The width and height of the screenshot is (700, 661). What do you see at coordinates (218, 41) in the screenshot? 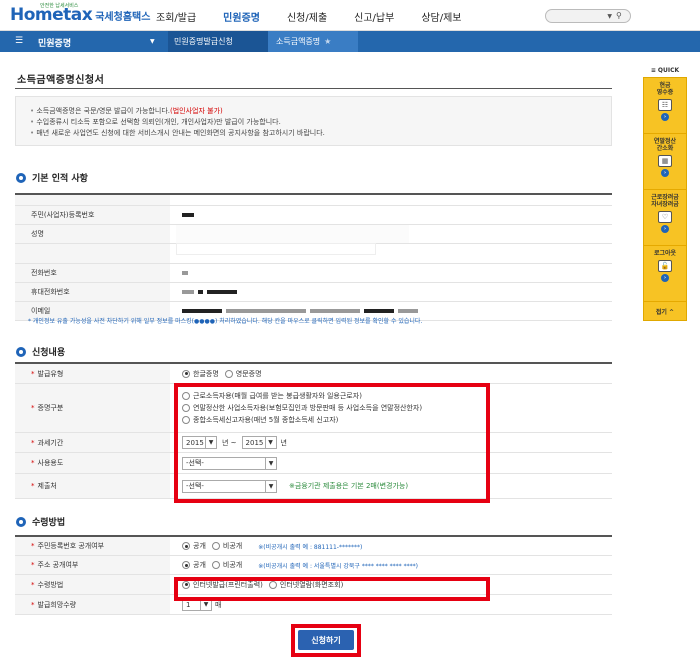
I see `breadcrumb-item-apply: 민원증명발급신청` at bounding box center [218, 41].